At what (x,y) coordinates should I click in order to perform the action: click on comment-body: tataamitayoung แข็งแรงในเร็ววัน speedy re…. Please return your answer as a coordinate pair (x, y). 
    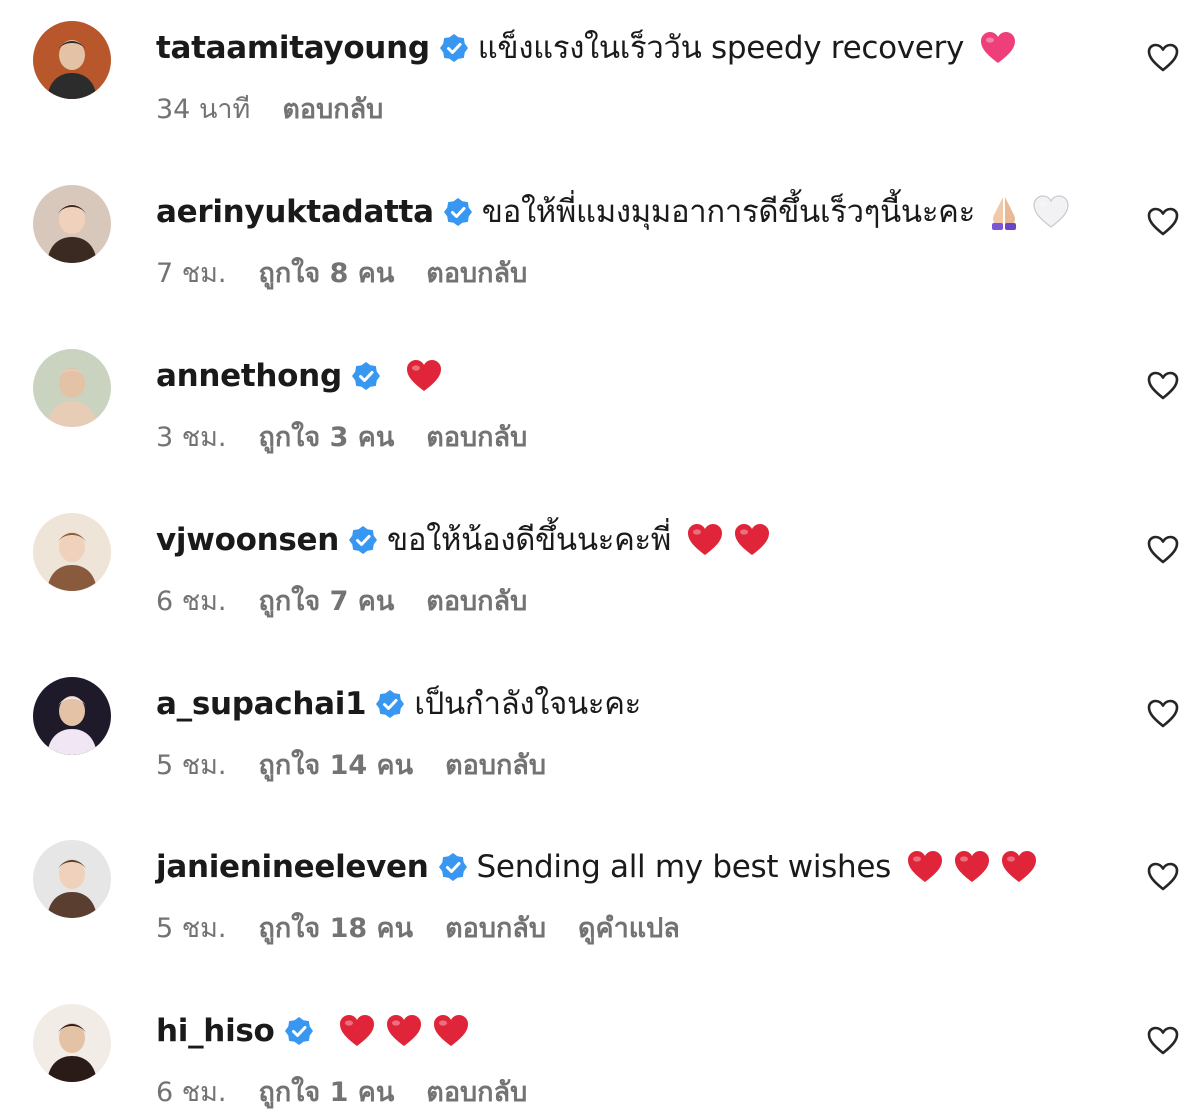
    Looking at the image, I should click on (586, 48).